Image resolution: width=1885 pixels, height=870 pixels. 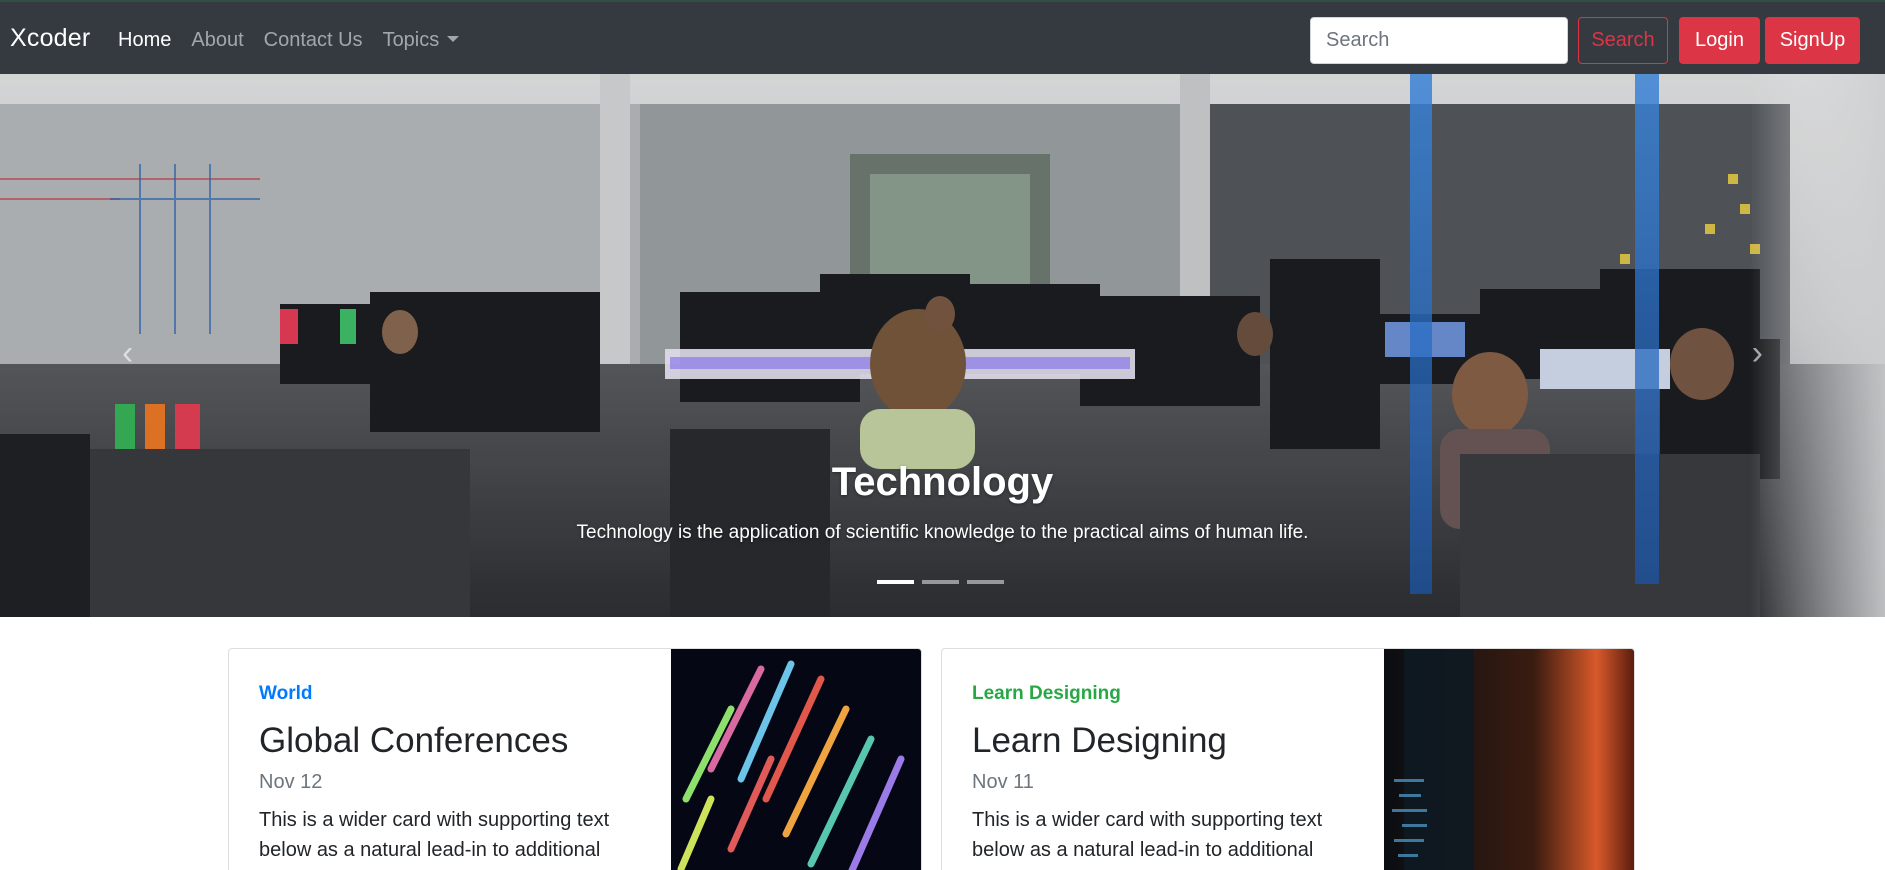 I want to click on nav-home: Home, so click(x=144, y=40).